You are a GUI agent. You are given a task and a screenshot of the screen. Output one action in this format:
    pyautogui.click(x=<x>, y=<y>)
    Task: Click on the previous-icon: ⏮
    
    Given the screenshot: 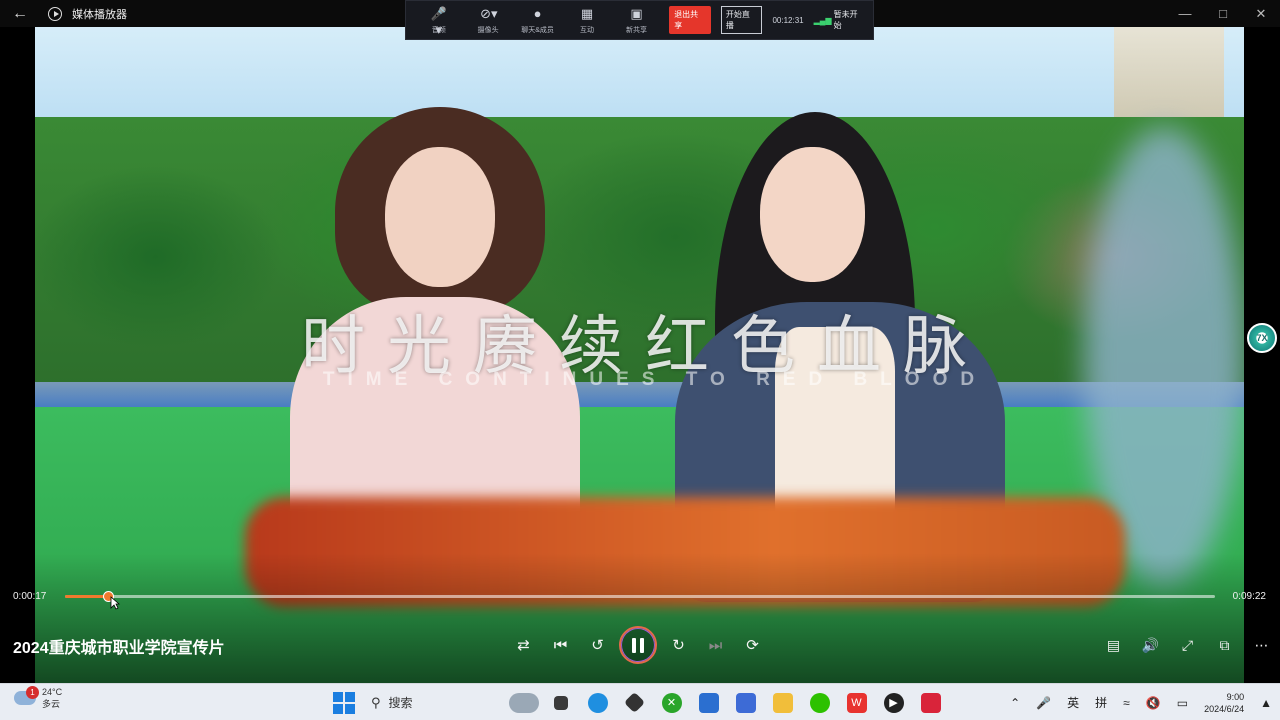 What is the action you would take?
    pyautogui.click(x=560, y=645)
    